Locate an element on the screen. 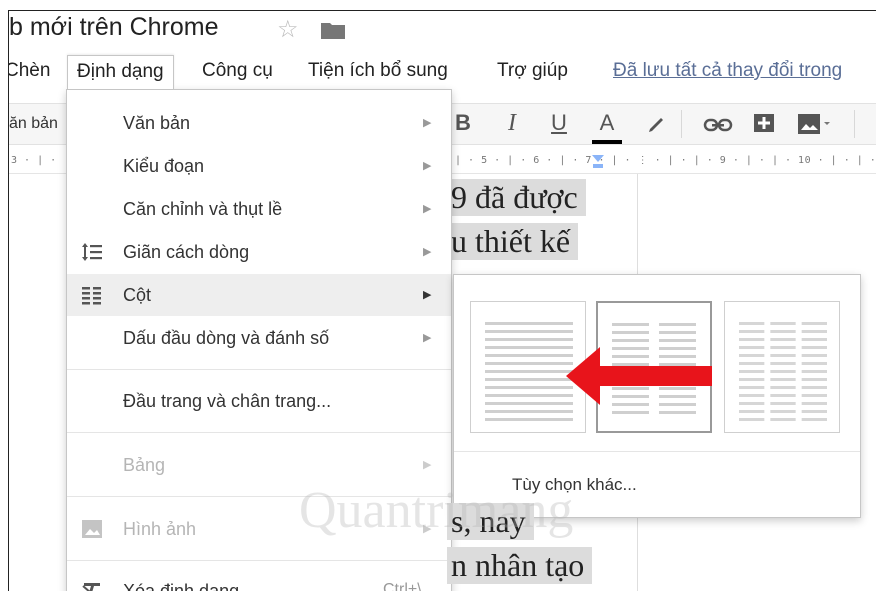  indent-marker-icon is located at coordinates (598, 163).